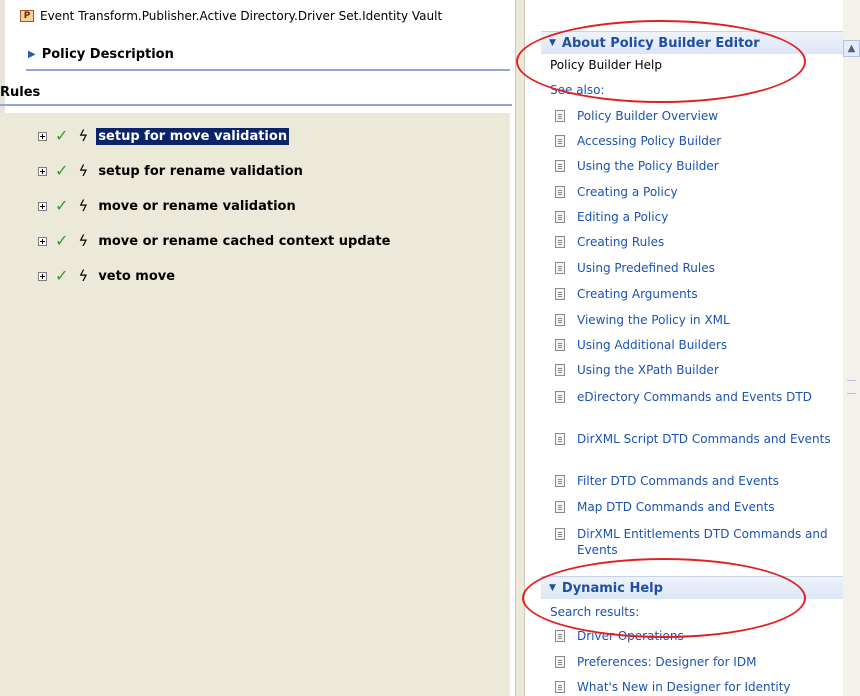 The image size is (860, 696). I want to click on help-link: Creating Rules, so click(697, 242).